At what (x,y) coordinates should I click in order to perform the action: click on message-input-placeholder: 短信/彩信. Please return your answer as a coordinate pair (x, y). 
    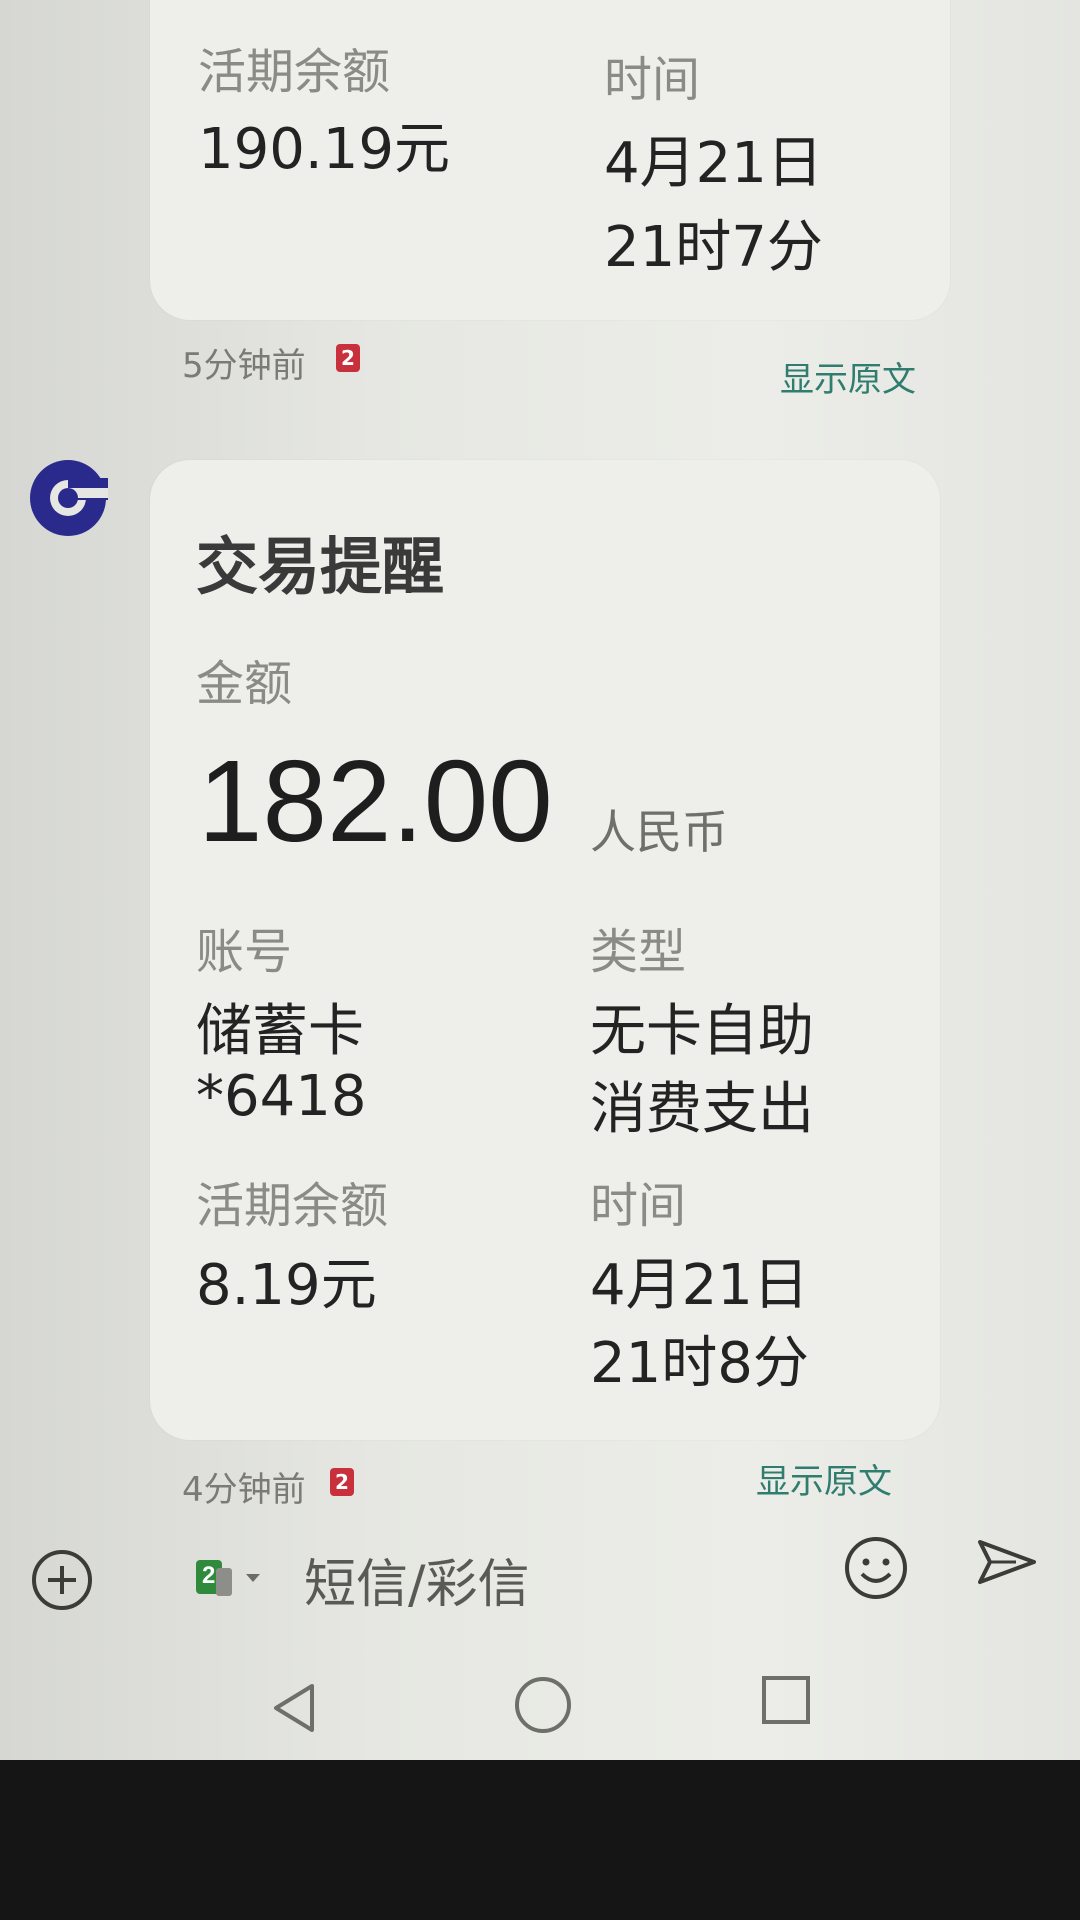
    Looking at the image, I should click on (417, 1579).